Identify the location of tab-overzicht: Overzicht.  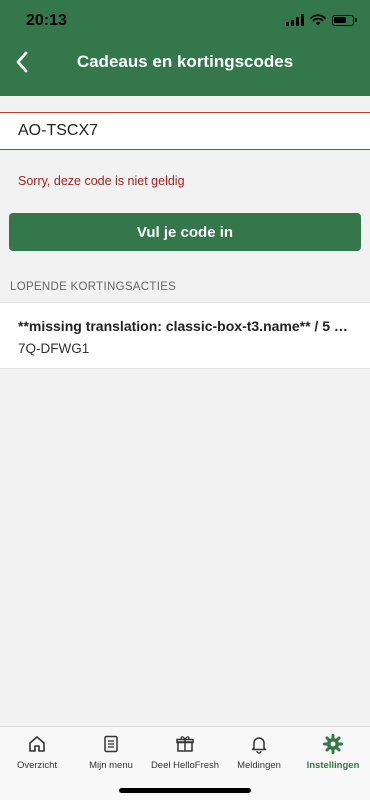
(37, 752).